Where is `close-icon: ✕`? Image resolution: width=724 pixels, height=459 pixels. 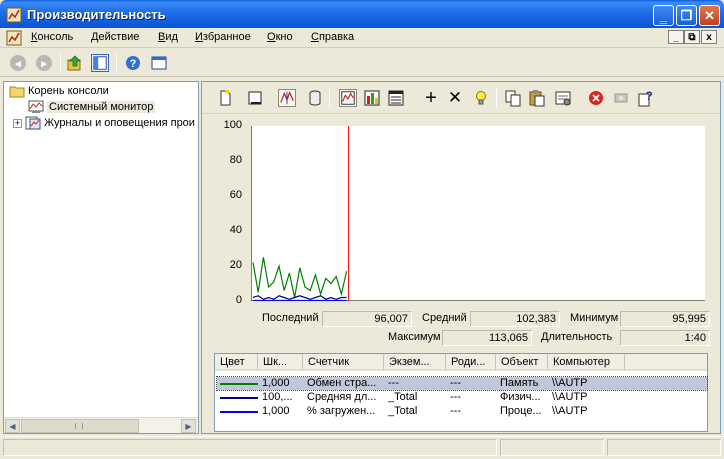 close-icon: ✕ is located at coordinates (709, 15).